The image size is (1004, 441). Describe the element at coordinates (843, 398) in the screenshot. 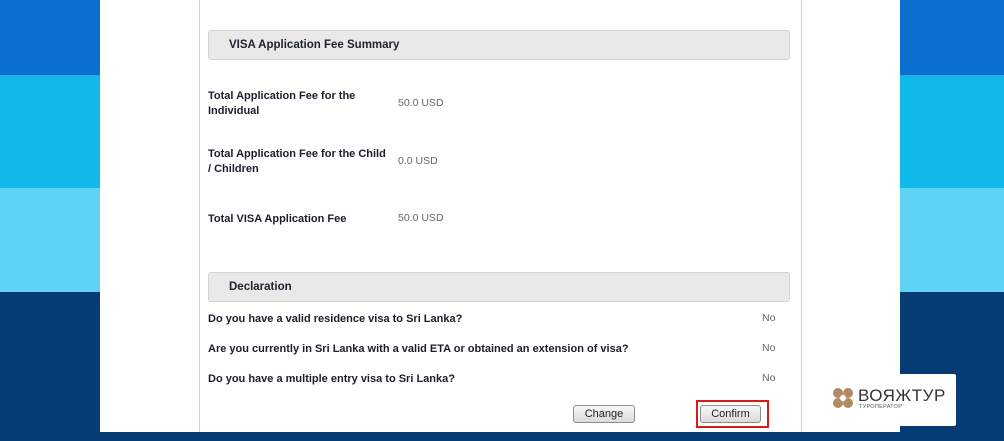

I see `clover-logo-icon` at that location.